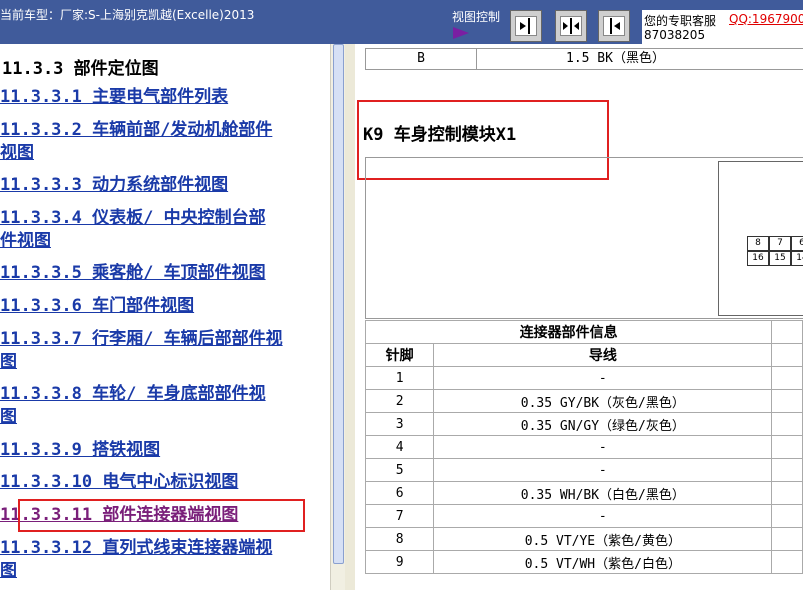  I want to click on connector-pin: 7, so click(780, 243).